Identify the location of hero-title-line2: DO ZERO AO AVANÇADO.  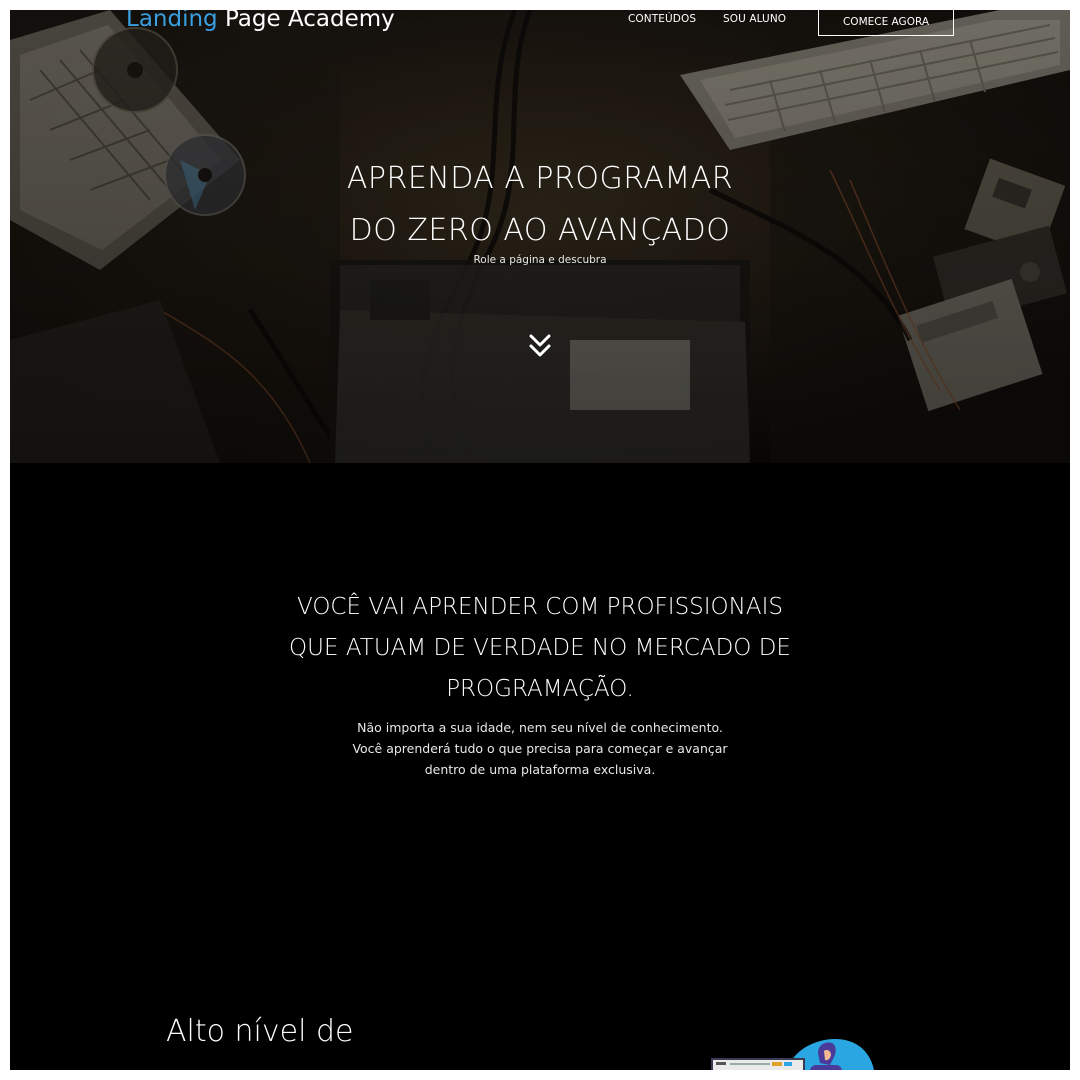
(540, 230).